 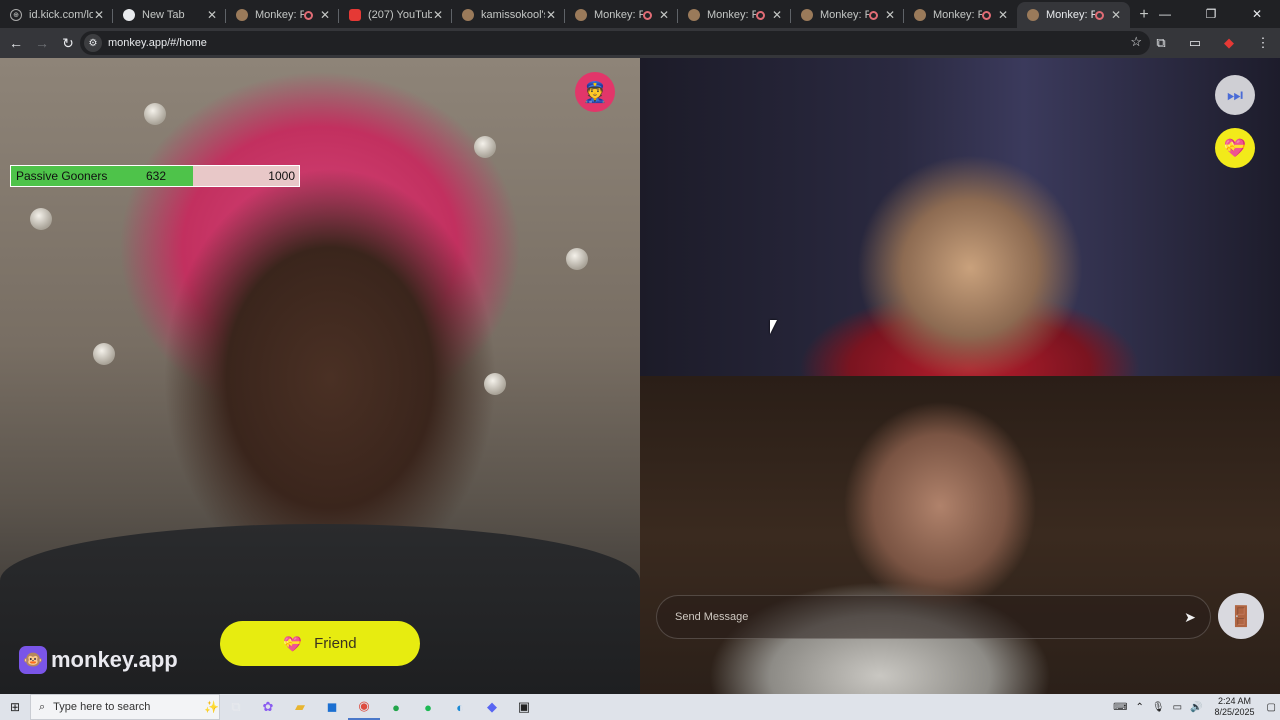 I want to click on tab-9-active: Monkey: Free ✕, so click(x=1073, y=15).